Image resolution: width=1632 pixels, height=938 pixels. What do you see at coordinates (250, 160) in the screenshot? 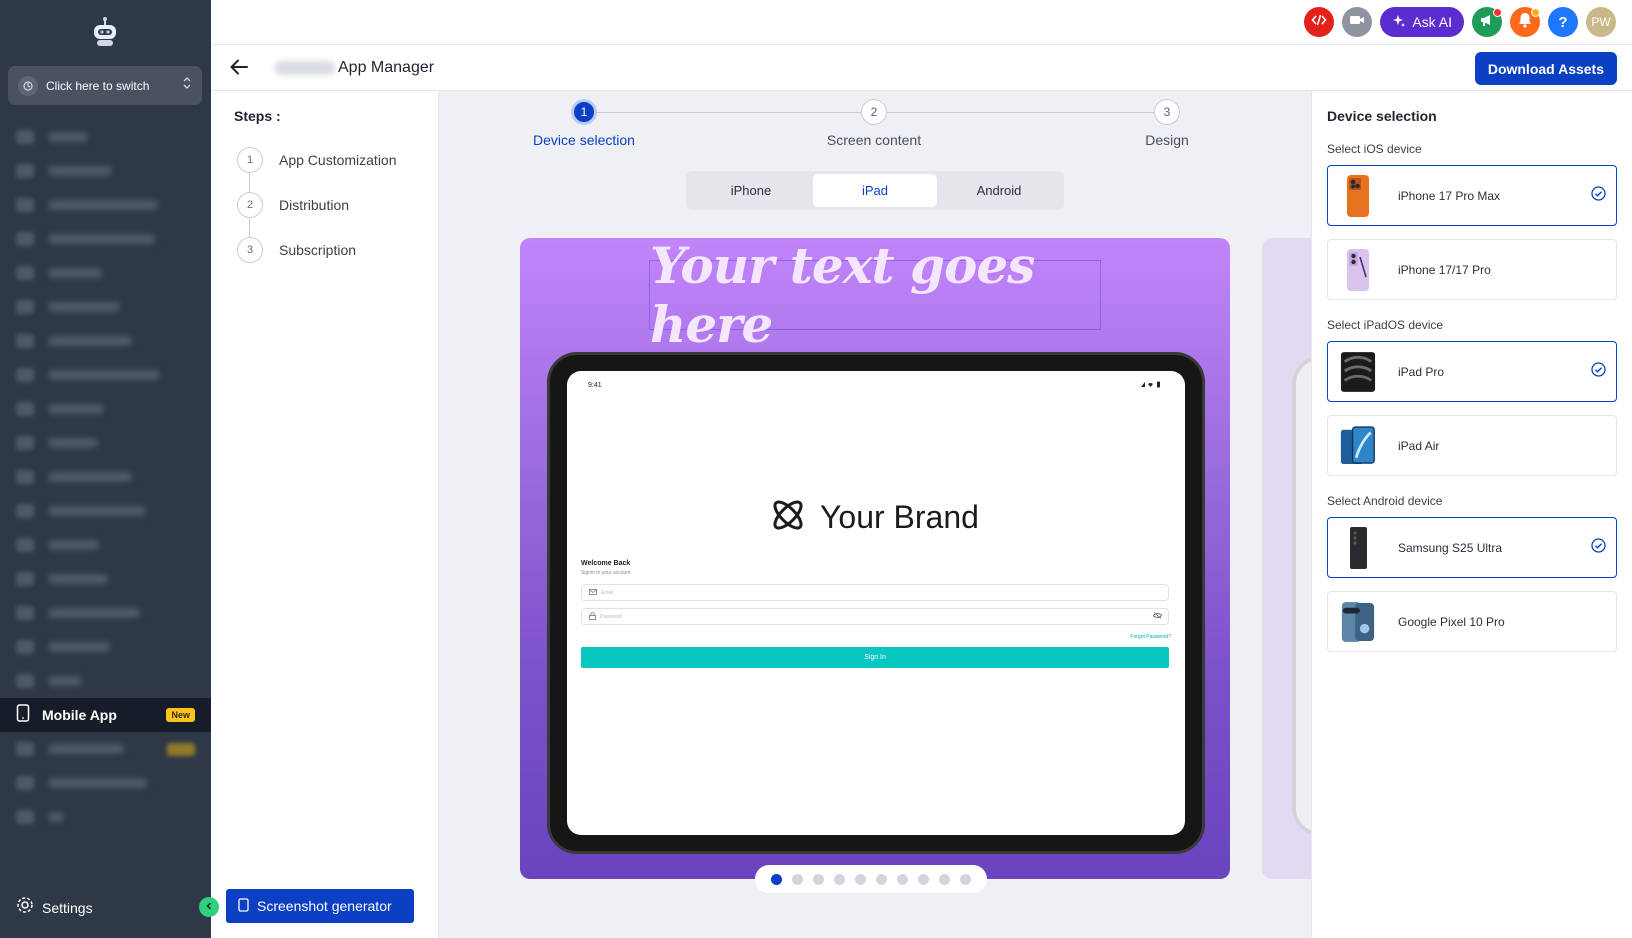
I see `step-number: 1` at bounding box center [250, 160].